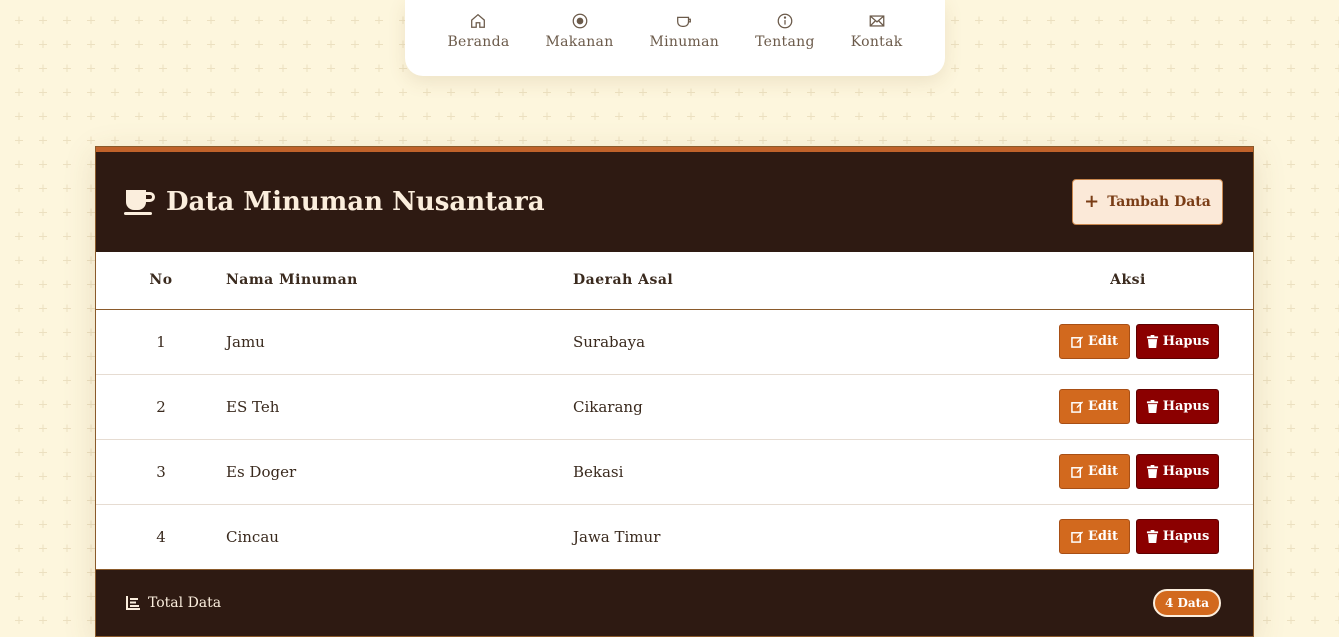 This screenshot has width=1339, height=637. I want to click on card-header: Data Minuman Nusantara + Tambah Data, so click(674, 199).